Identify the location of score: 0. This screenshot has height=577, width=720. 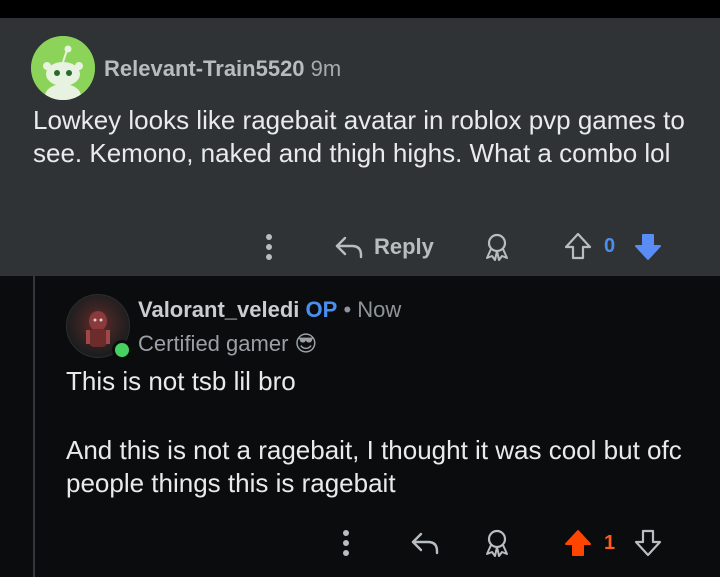
(610, 246).